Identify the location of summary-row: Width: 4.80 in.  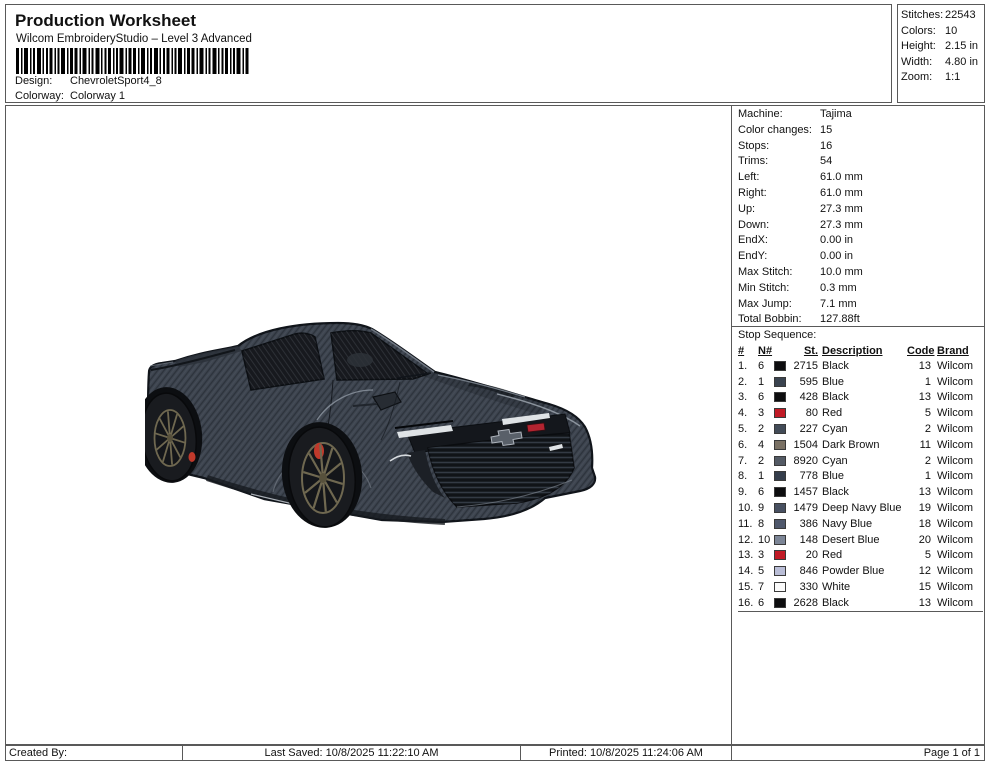
(942, 63).